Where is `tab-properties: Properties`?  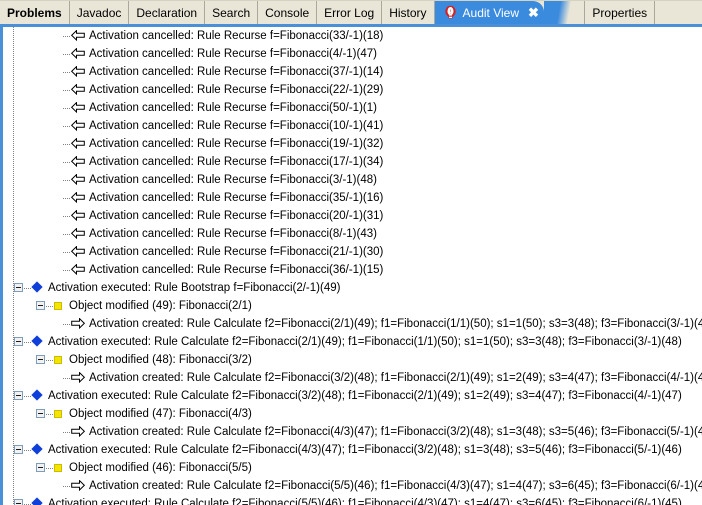 tab-properties: Properties is located at coordinates (620, 12).